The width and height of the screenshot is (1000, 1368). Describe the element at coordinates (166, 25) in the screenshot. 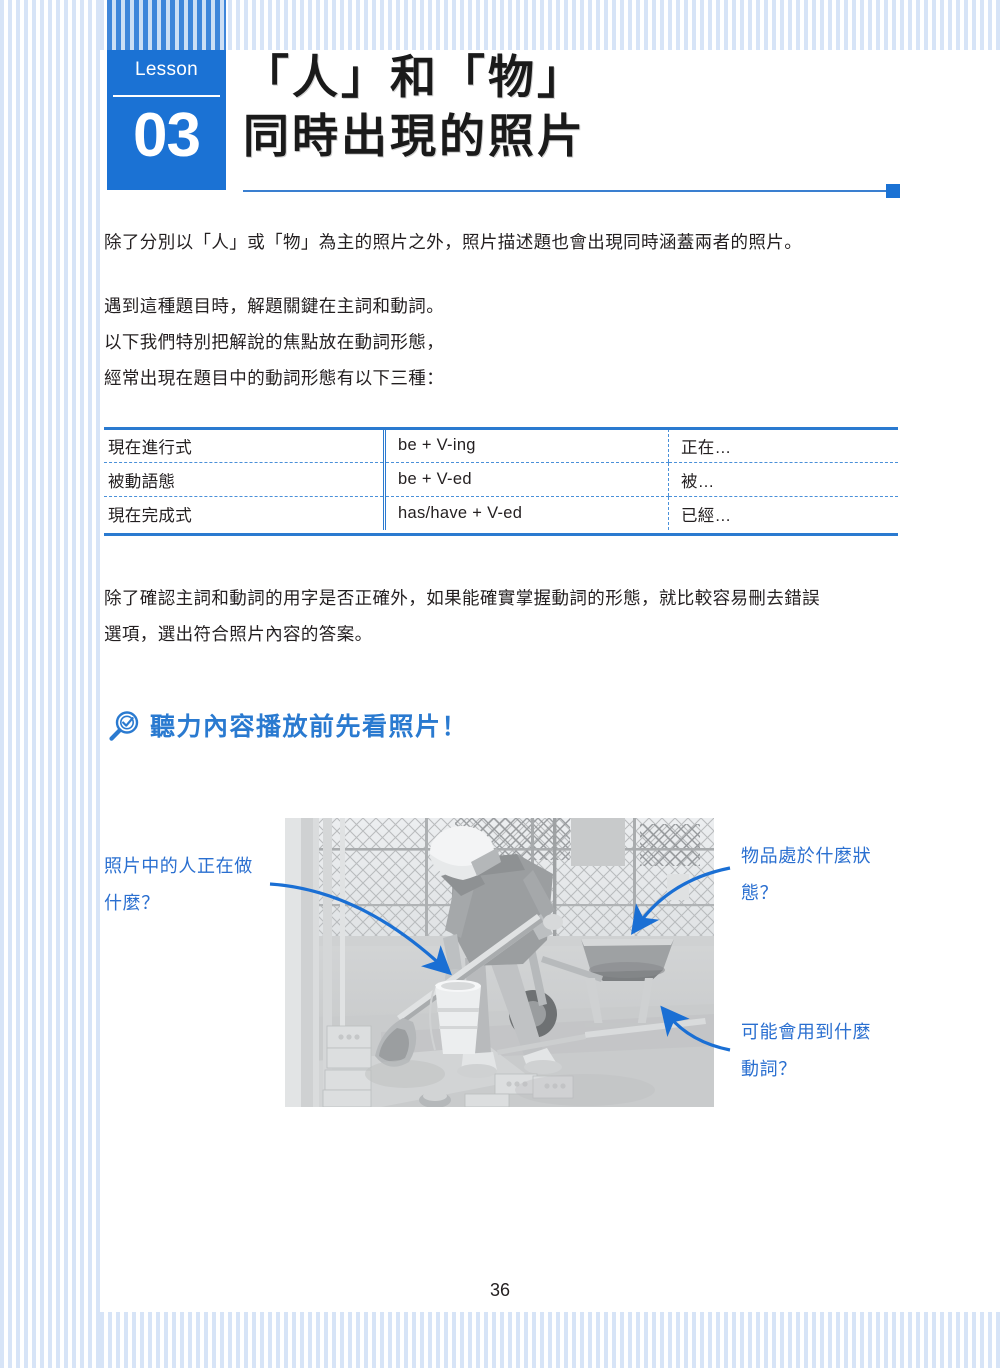

I see `lesson-badge-stripe-cap` at that location.